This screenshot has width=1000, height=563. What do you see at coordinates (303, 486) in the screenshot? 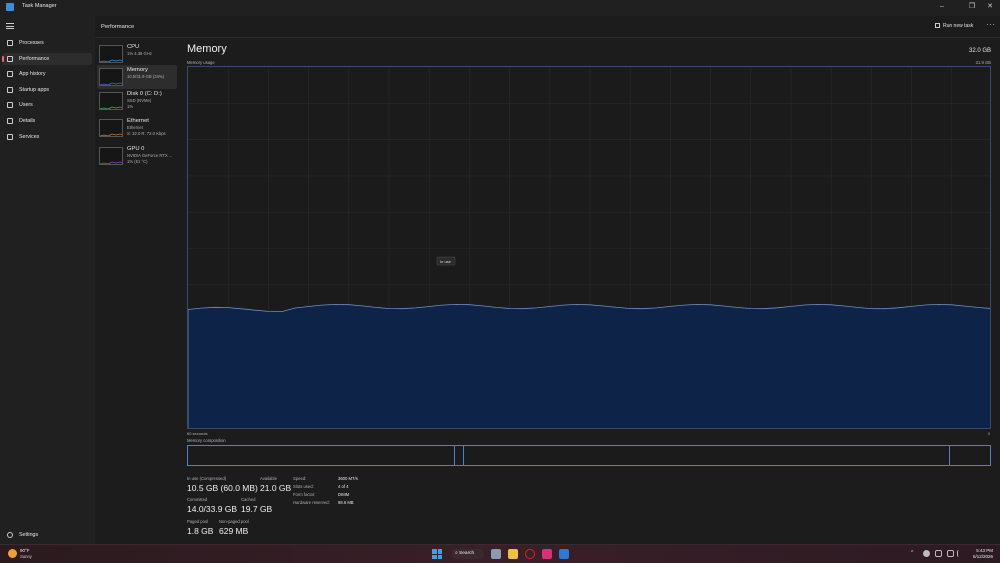
I see `slots-used-label: Slots used:` at bounding box center [303, 486].